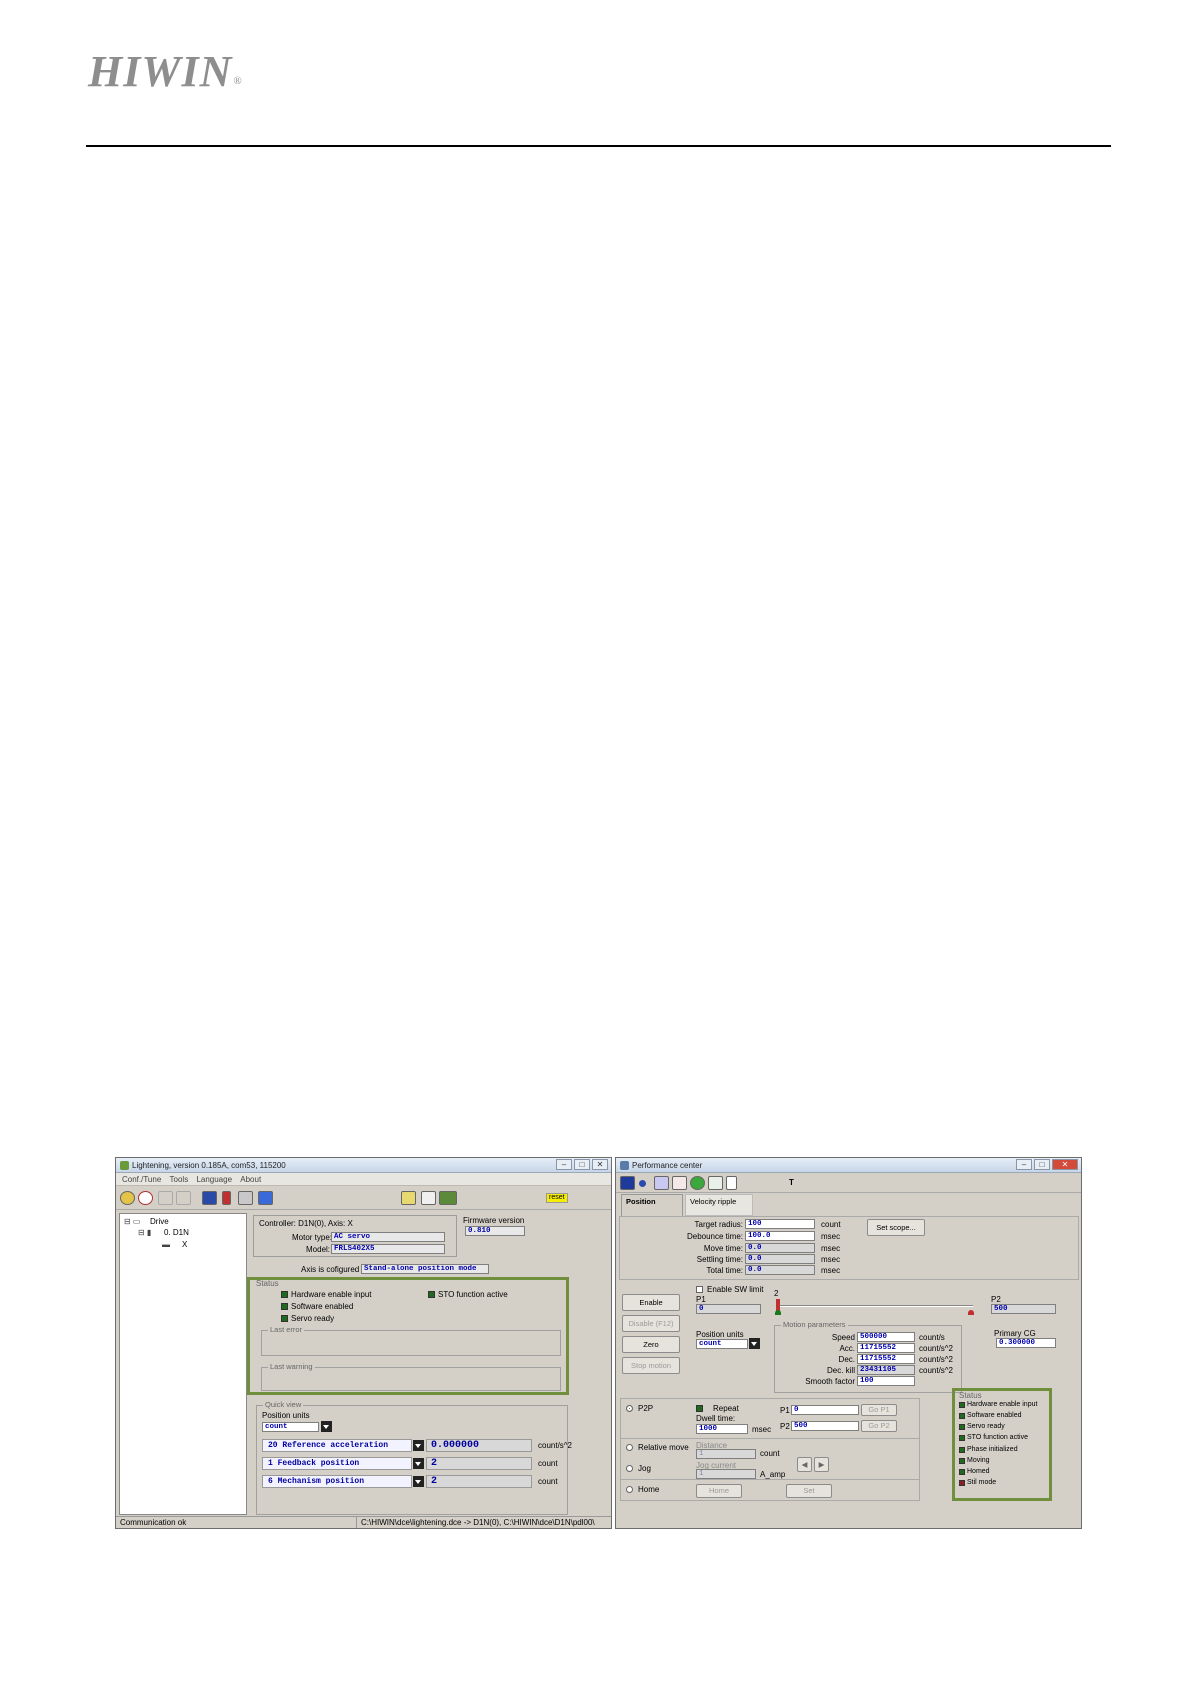  I want to click on tune-icon, so click(127, 1198).